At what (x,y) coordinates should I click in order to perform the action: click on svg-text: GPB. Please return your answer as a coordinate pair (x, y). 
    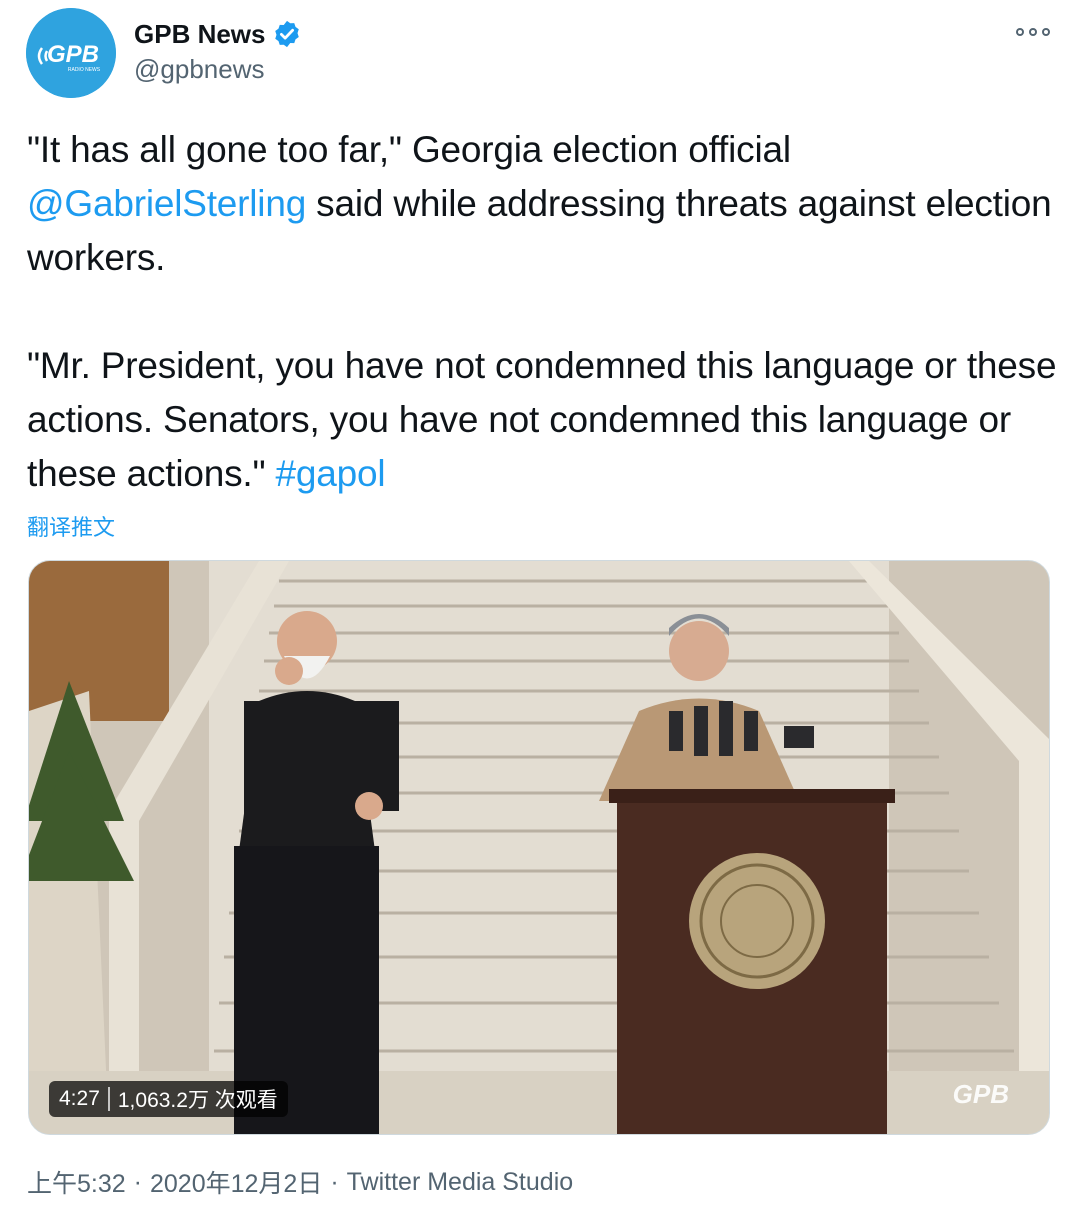
    Looking at the image, I should click on (73, 54).